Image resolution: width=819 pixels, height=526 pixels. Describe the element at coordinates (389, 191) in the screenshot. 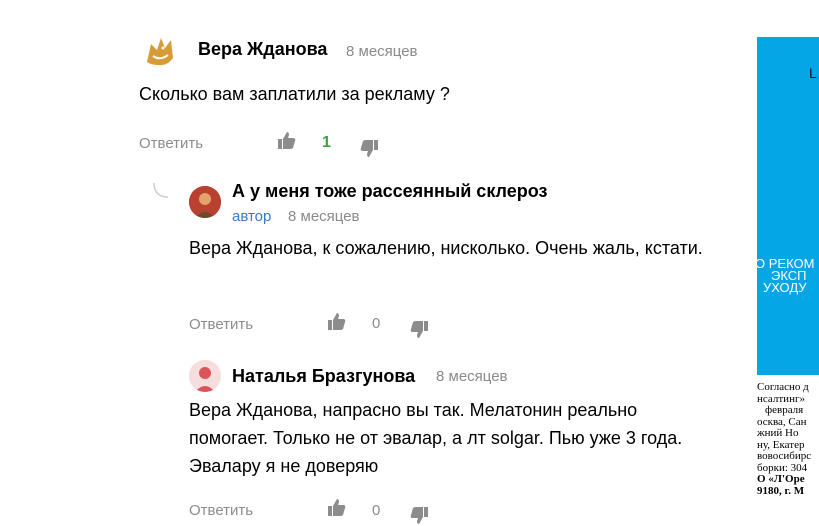

I see `comment-author: А у меня тоже рассеянный склероз` at that location.